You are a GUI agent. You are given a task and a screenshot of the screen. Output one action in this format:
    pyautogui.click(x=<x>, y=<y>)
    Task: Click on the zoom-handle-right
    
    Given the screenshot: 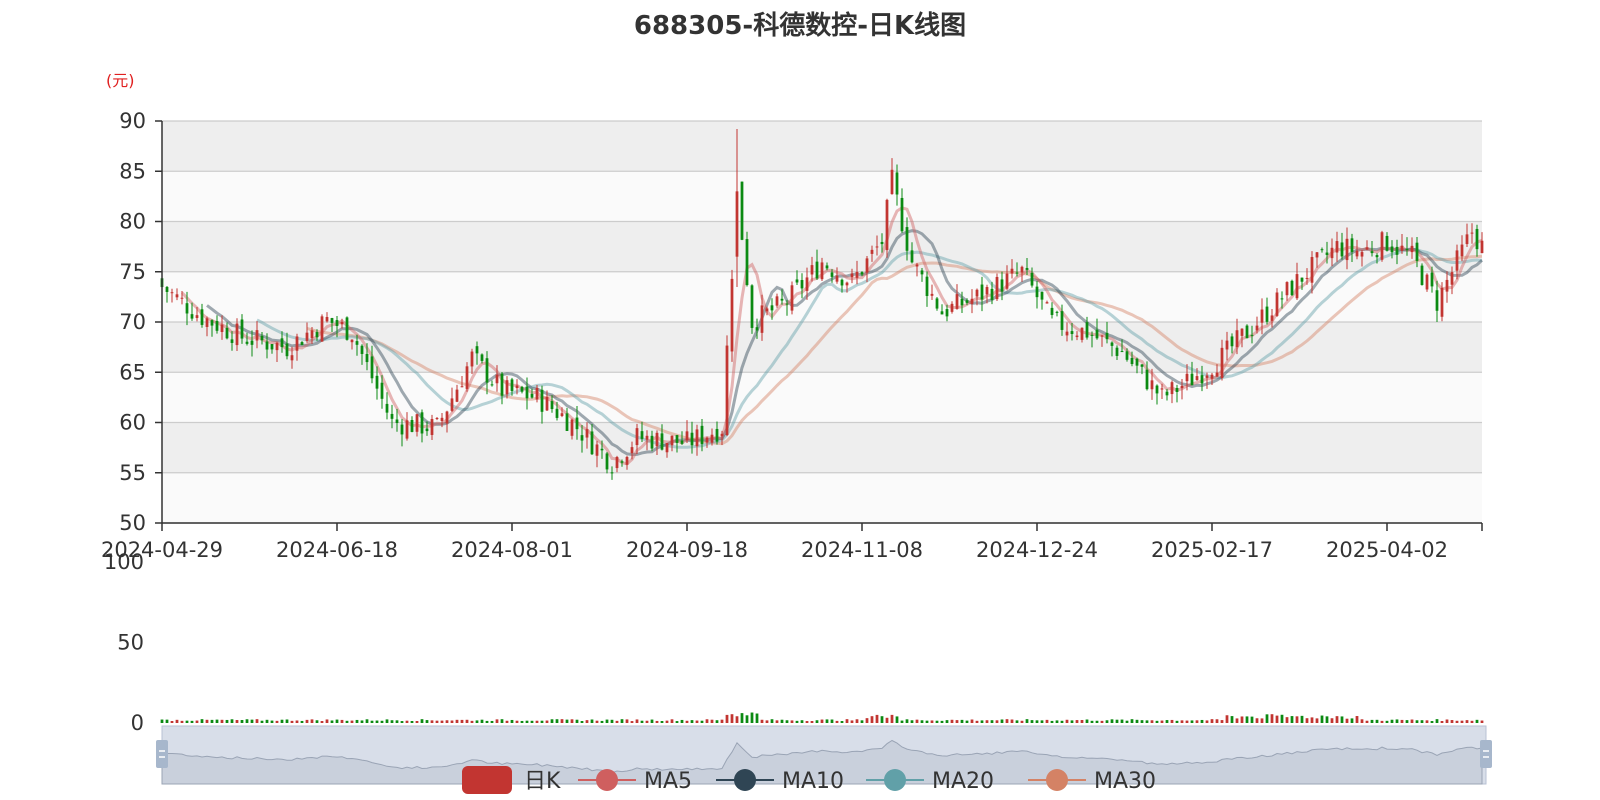 What is the action you would take?
    pyautogui.click(x=1486, y=754)
    